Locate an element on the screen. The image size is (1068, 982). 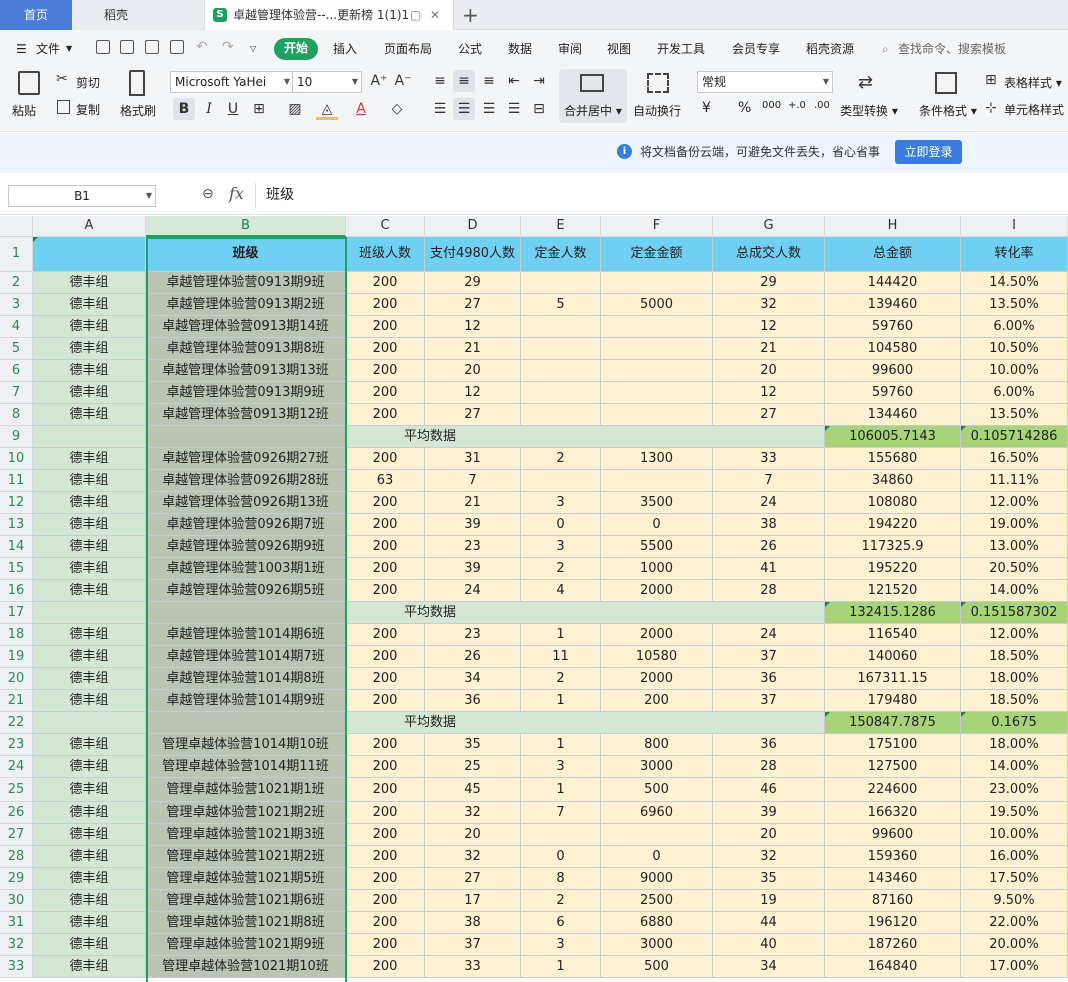
data-cell: 28 is located at coordinates (769, 591).